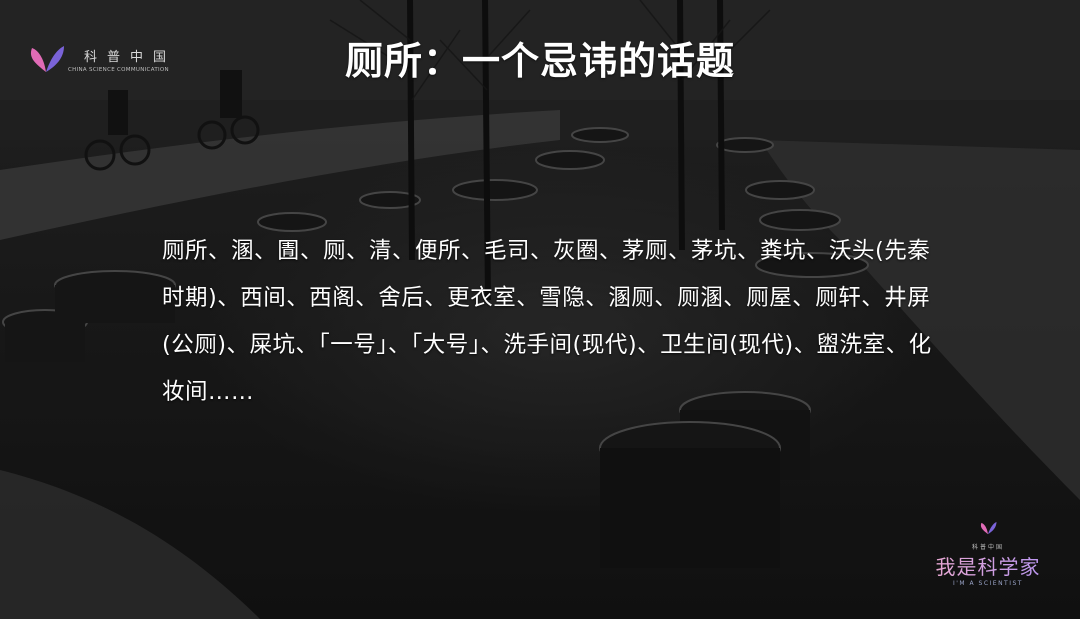 The width and height of the screenshot is (1080, 619). What do you see at coordinates (988, 583) in the screenshot?
I see `logo-sub-text: I'M A SCIENTIST` at bounding box center [988, 583].